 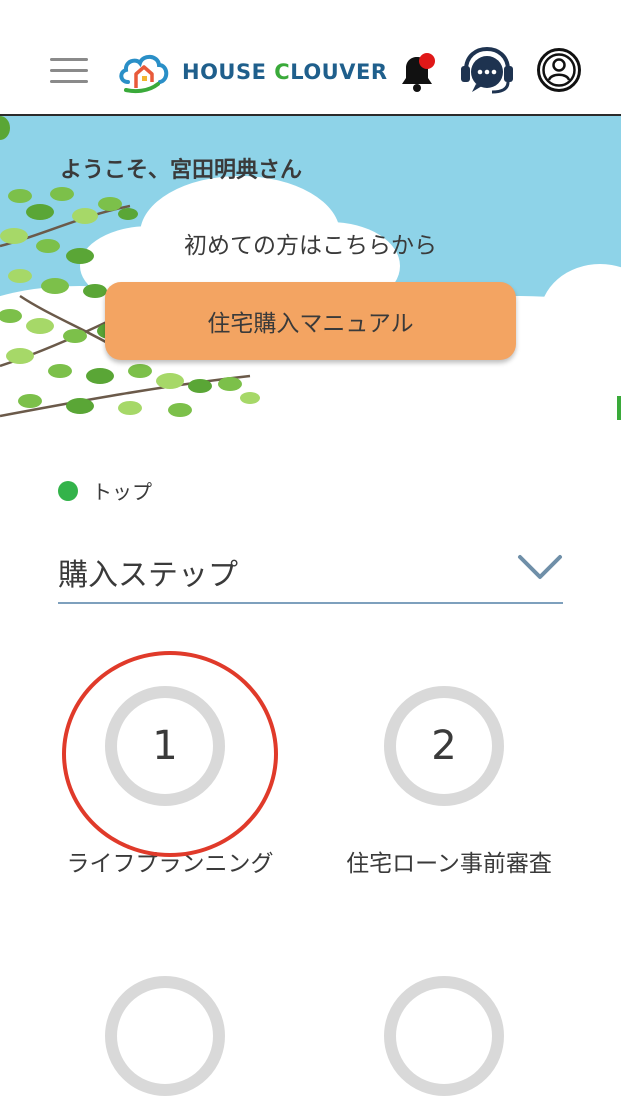 I want to click on purchase-step-dropdown: 購入ステップ, so click(x=310, y=572).